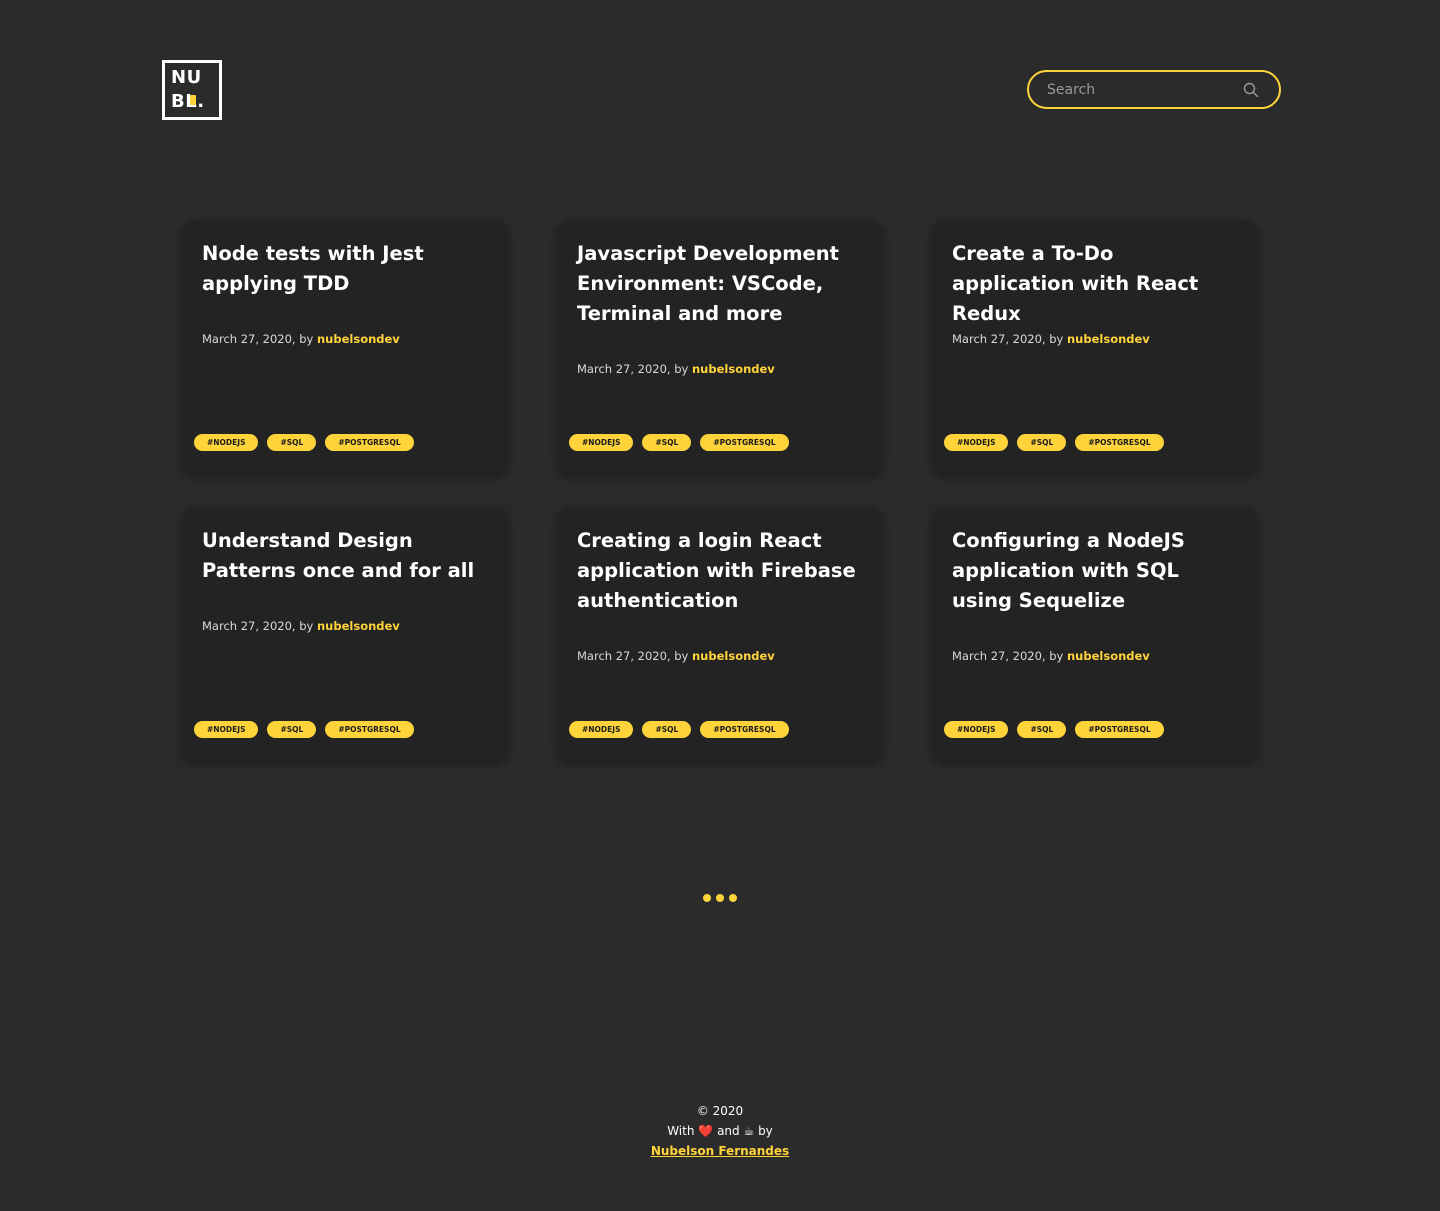 The height and width of the screenshot is (1211, 1440). What do you see at coordinates (193, 100) in the screenshot?
I see `logo-accent-icon` at bounding box center [193, 100].